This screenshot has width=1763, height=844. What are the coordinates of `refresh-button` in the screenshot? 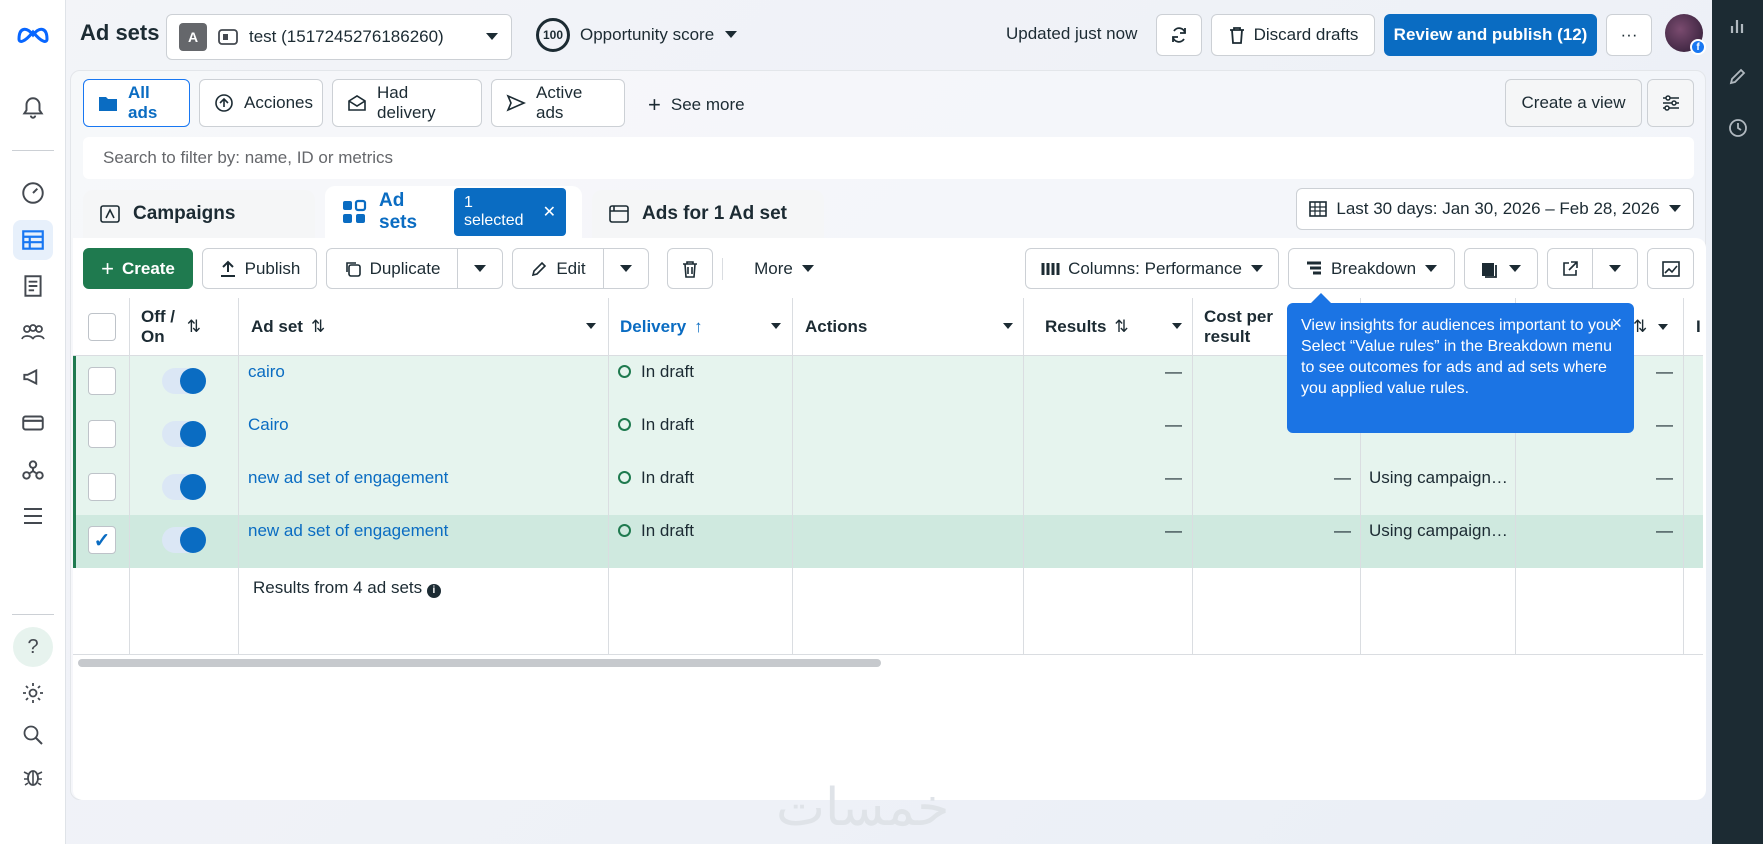 It's located at (1179, 35).